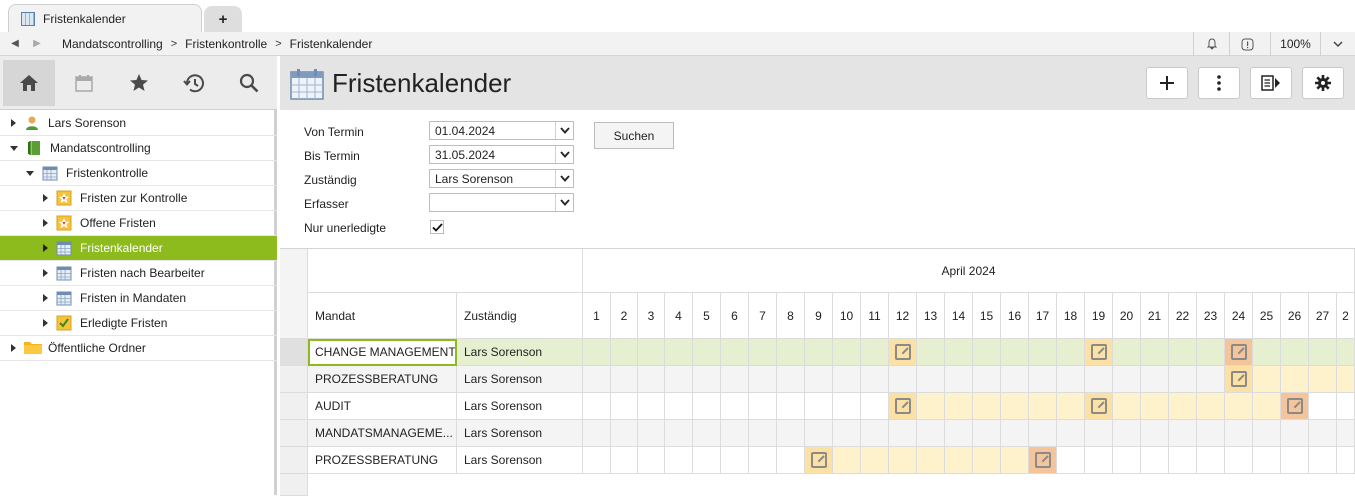 The width and height of the screenshot is (1355, 496). I want to click on tree-item-fristen-nach-bearbeiter: Fristen nach Bearbeiter, so click(138, 273).